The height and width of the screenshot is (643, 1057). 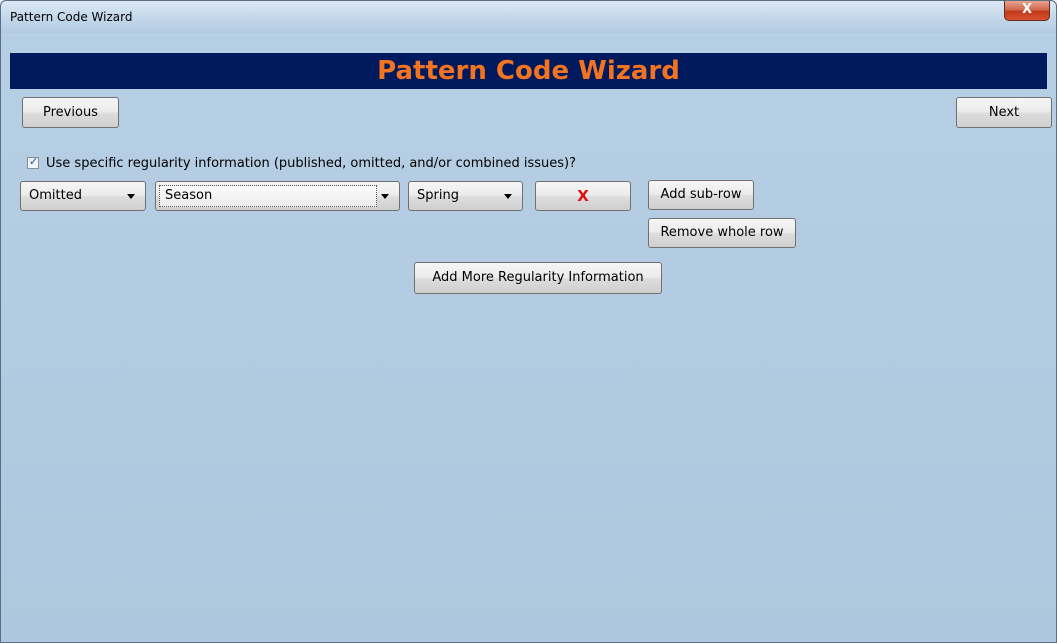 I want to click on previous-button: Previous, so click(x=70, y=112).